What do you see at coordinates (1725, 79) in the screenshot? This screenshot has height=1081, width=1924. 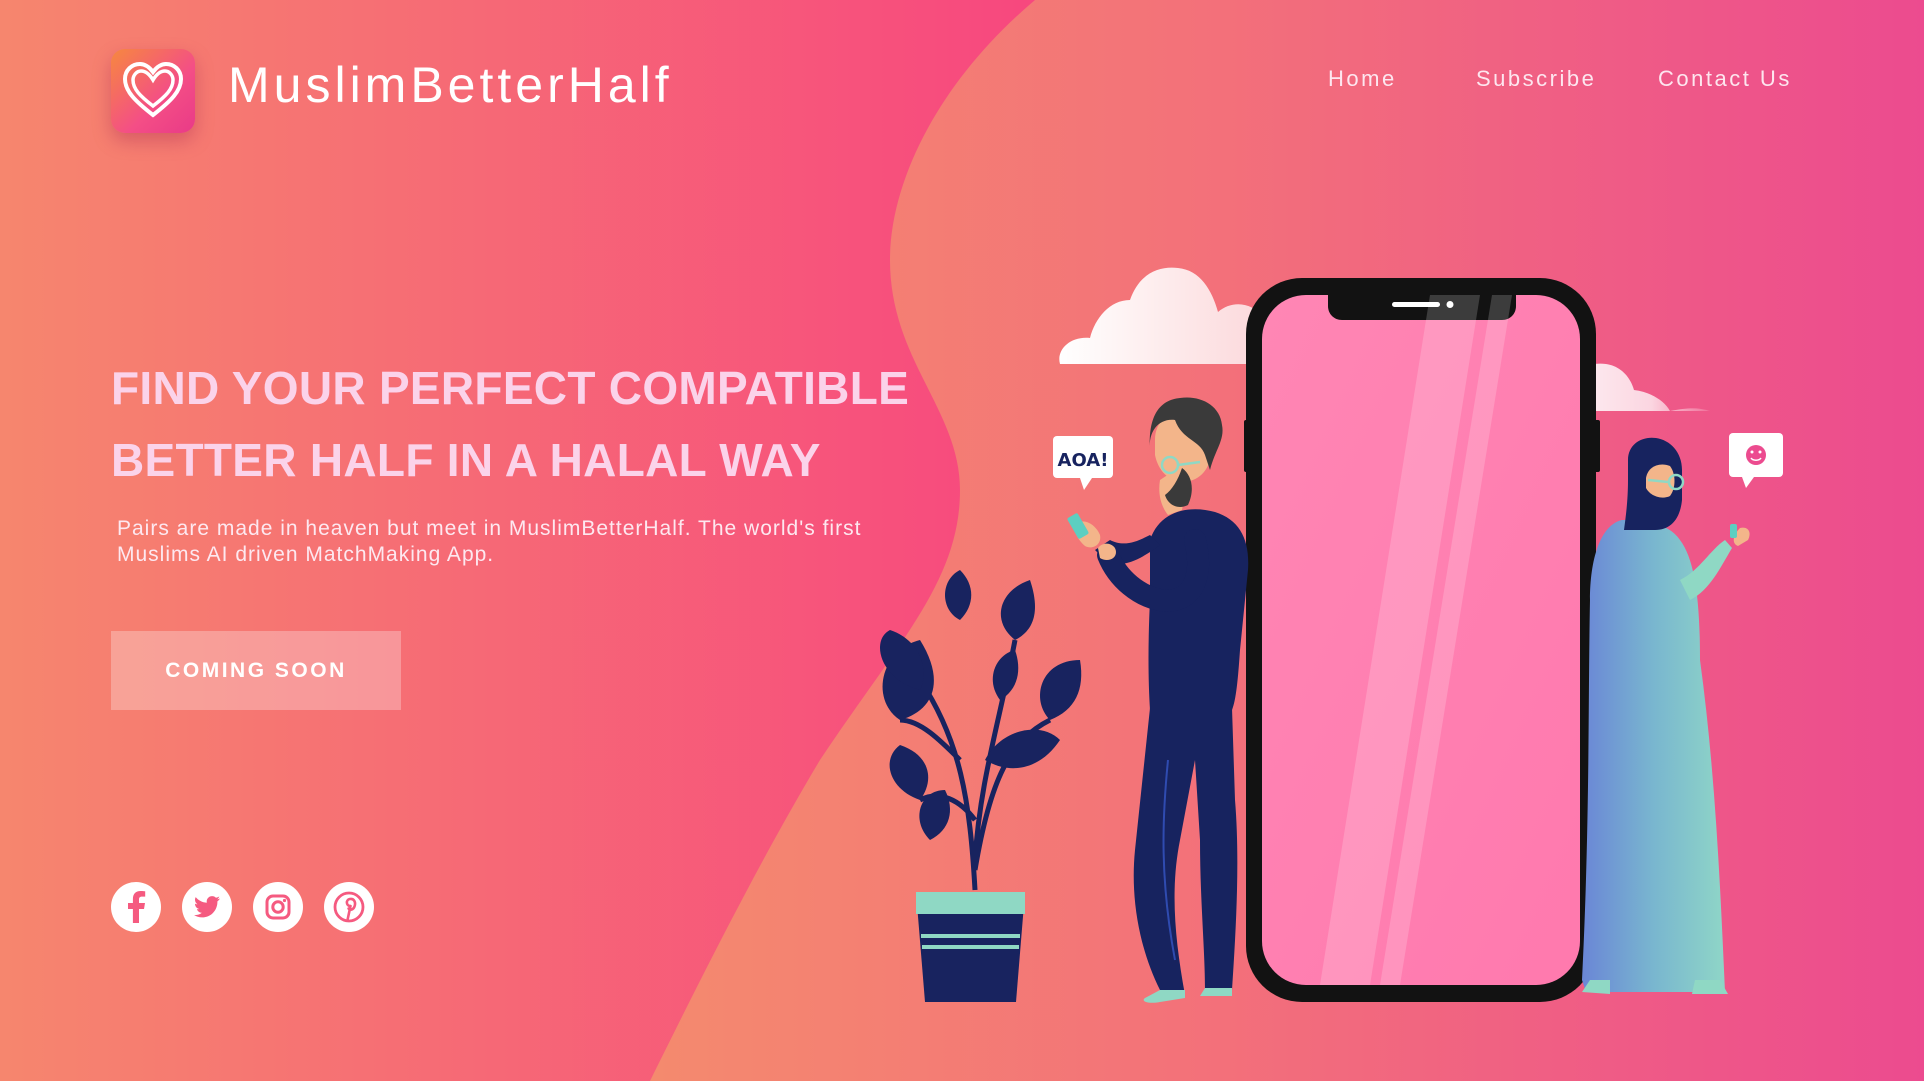 I see `nav-contact-us: Contact Us` at bounding box center [1725, 79].